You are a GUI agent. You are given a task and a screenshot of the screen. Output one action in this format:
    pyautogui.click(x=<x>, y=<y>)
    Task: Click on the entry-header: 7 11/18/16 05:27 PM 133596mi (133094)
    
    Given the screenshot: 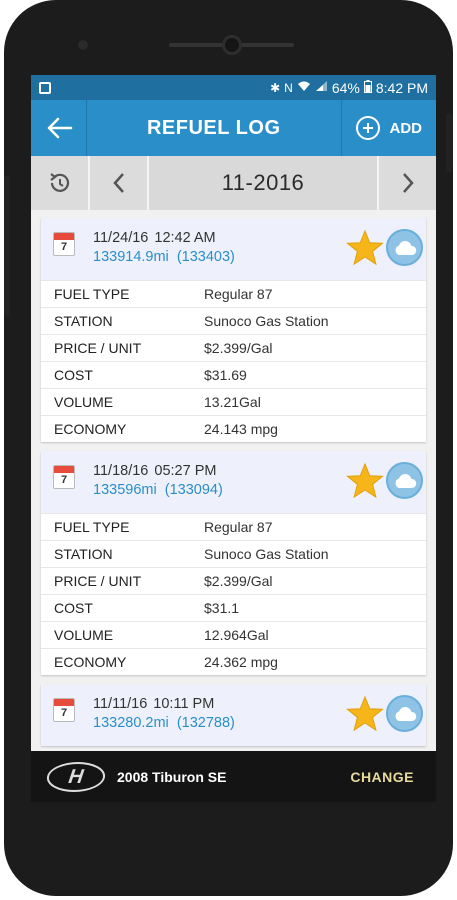 What is the action you would take?
    pyautogui.click(x=233, y=482)
    